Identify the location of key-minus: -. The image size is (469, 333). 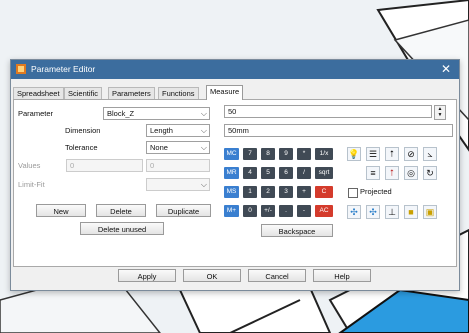
(304, 211).